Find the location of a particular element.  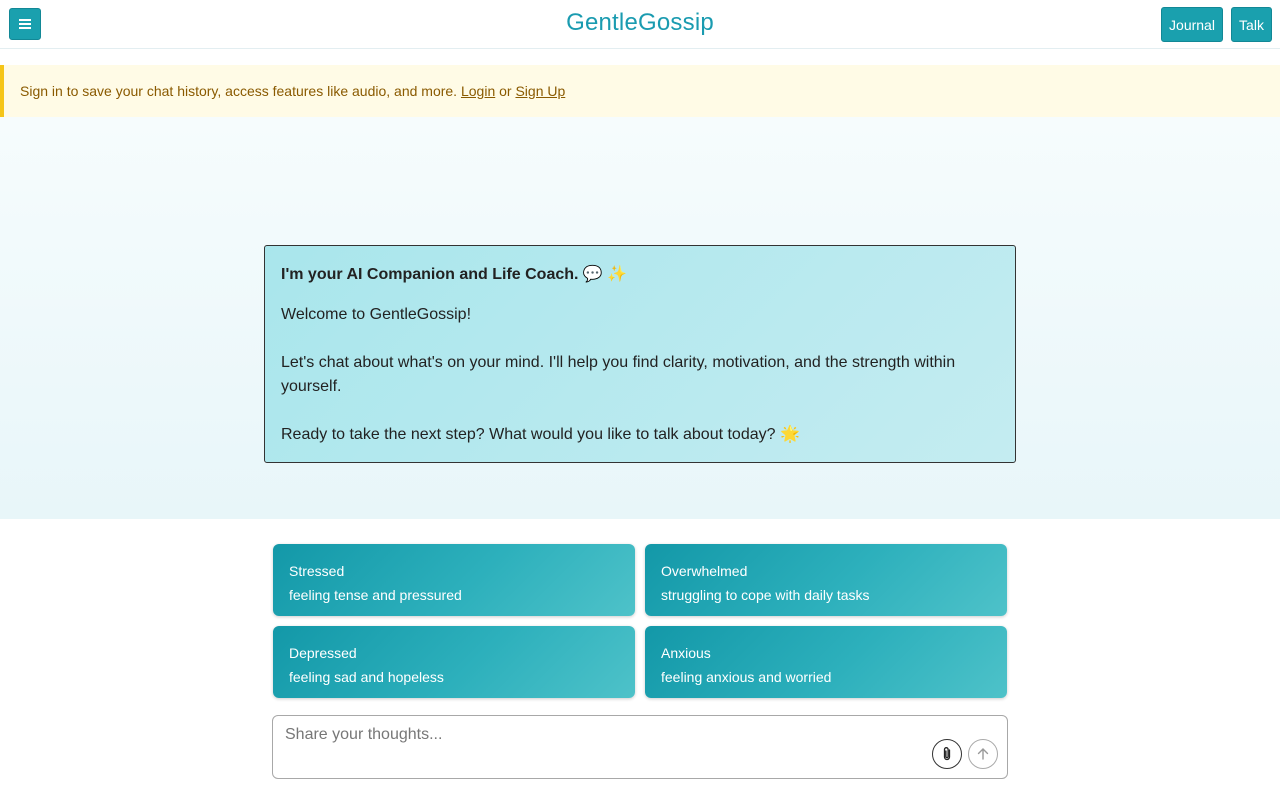

mood-card-depressed: Depressed feeling sad and hopeless is located at coordinates (454, 662).